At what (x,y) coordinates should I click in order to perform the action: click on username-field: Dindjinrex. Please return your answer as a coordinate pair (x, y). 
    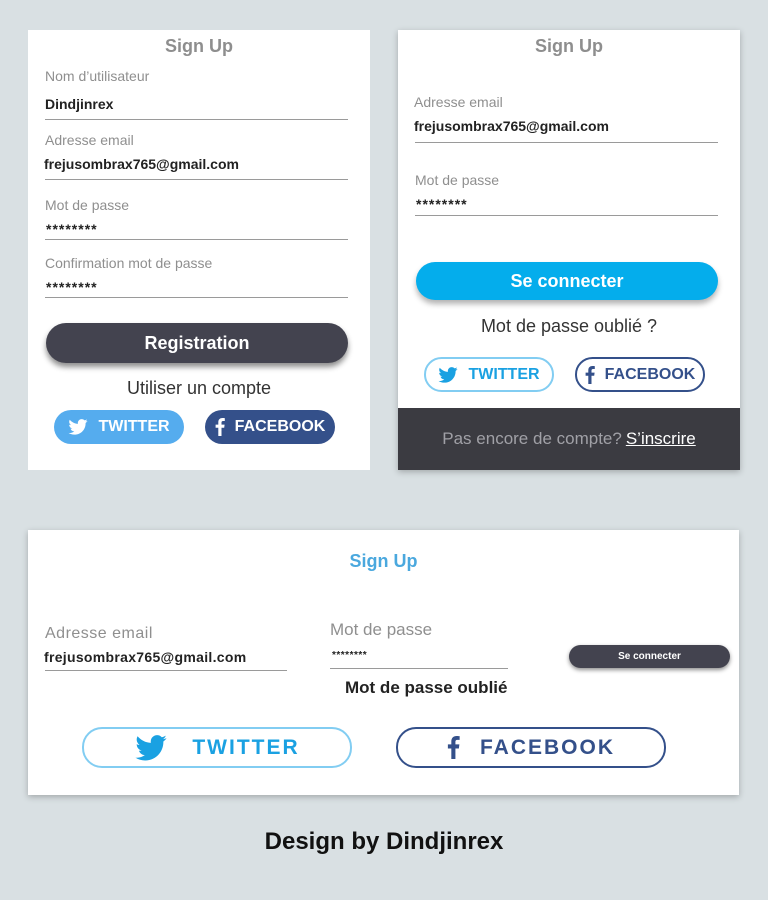
    Looking at the image, I should click on (79, 104).